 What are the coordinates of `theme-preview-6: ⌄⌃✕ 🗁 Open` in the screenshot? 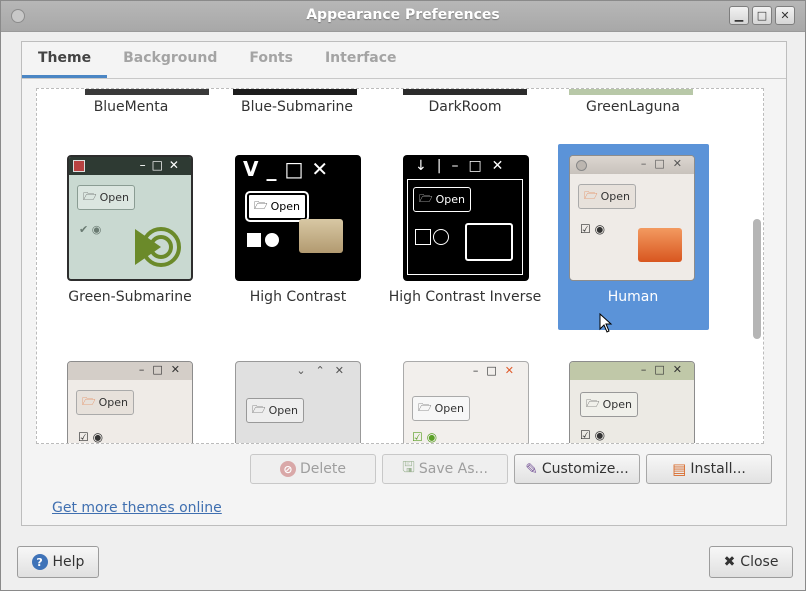 It's located at (298, 402).